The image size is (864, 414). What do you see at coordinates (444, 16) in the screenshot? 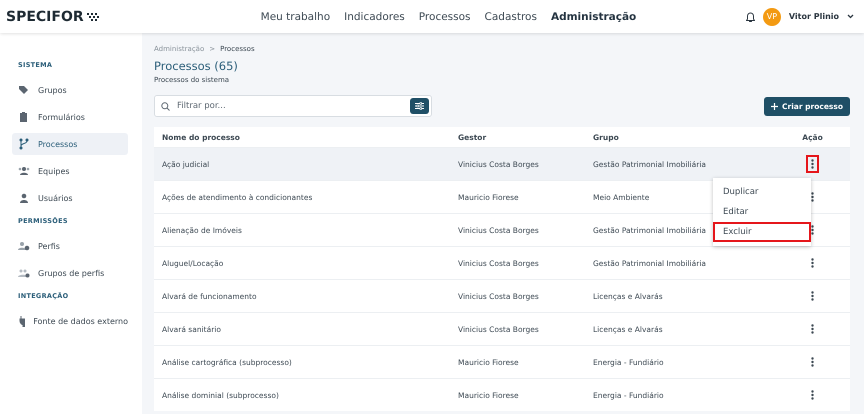
I see `nav-tab: Processos` at bounding box center [444, 16].